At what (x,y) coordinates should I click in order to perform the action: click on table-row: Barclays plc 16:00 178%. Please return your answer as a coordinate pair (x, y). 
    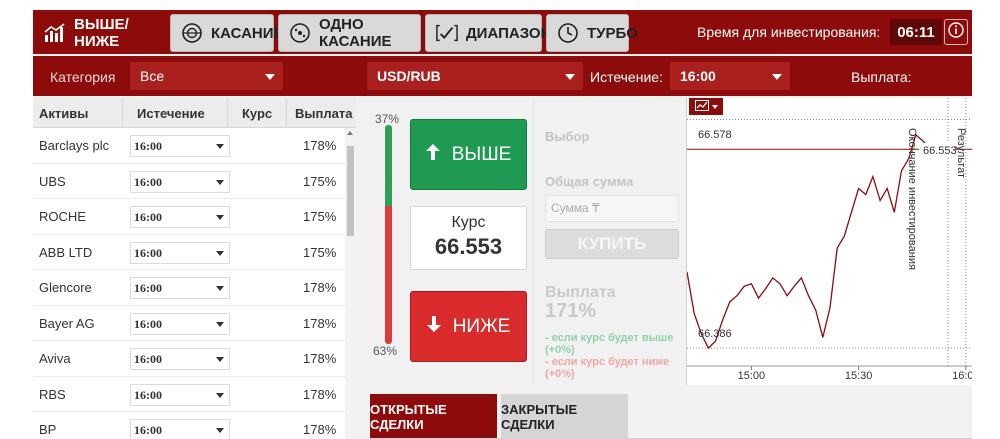
    Looking at the image, I should click on (189, 146).